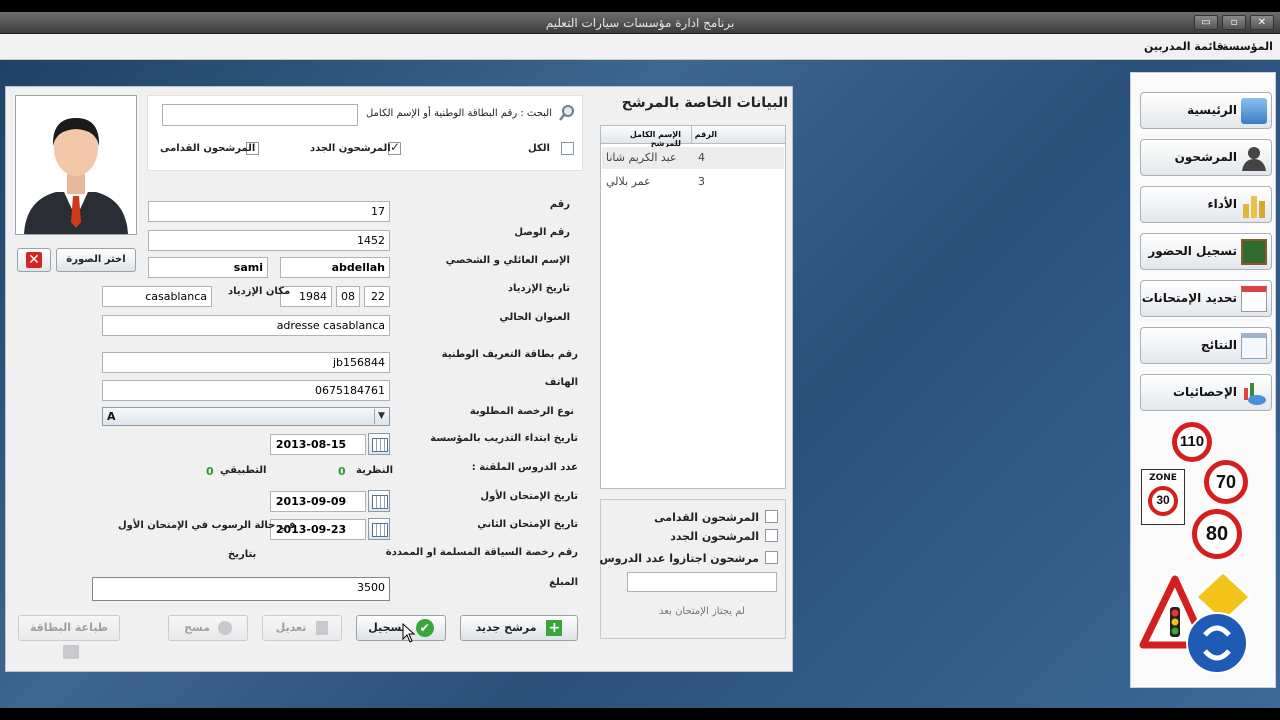 This screenshot has width=1280, height=720. I want to click on row-name: عمر بلالي, so click(628, 181).